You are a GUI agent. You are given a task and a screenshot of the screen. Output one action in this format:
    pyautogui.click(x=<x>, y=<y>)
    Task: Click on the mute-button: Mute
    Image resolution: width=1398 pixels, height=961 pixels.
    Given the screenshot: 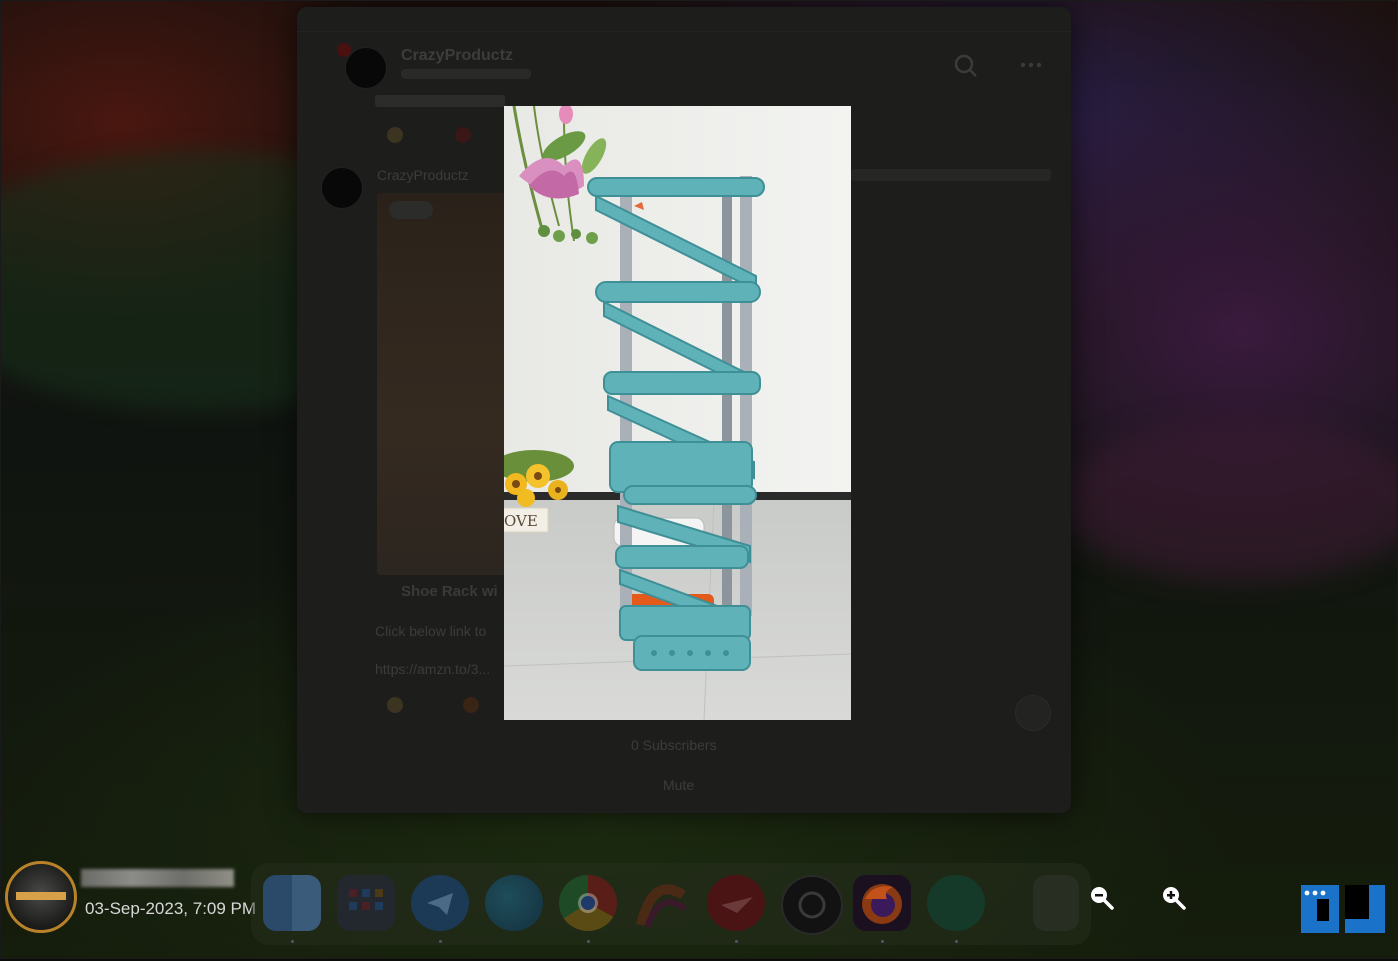 What is the action you would take?
    pyautogui.click(x=678, y=785)
    